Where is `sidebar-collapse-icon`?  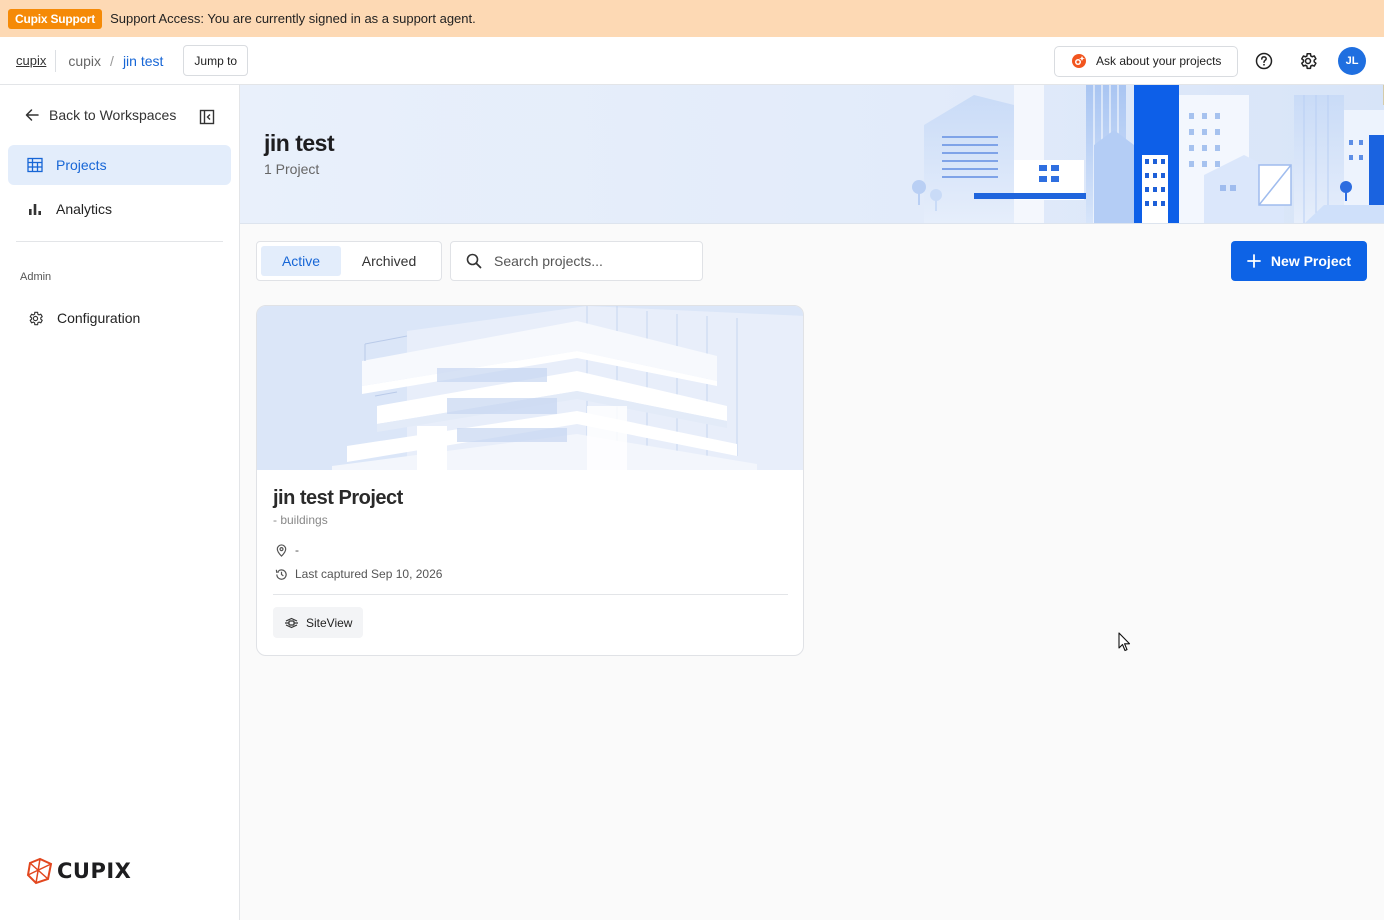 sidebar-collapse-icon is located at coordinates (207, 117).